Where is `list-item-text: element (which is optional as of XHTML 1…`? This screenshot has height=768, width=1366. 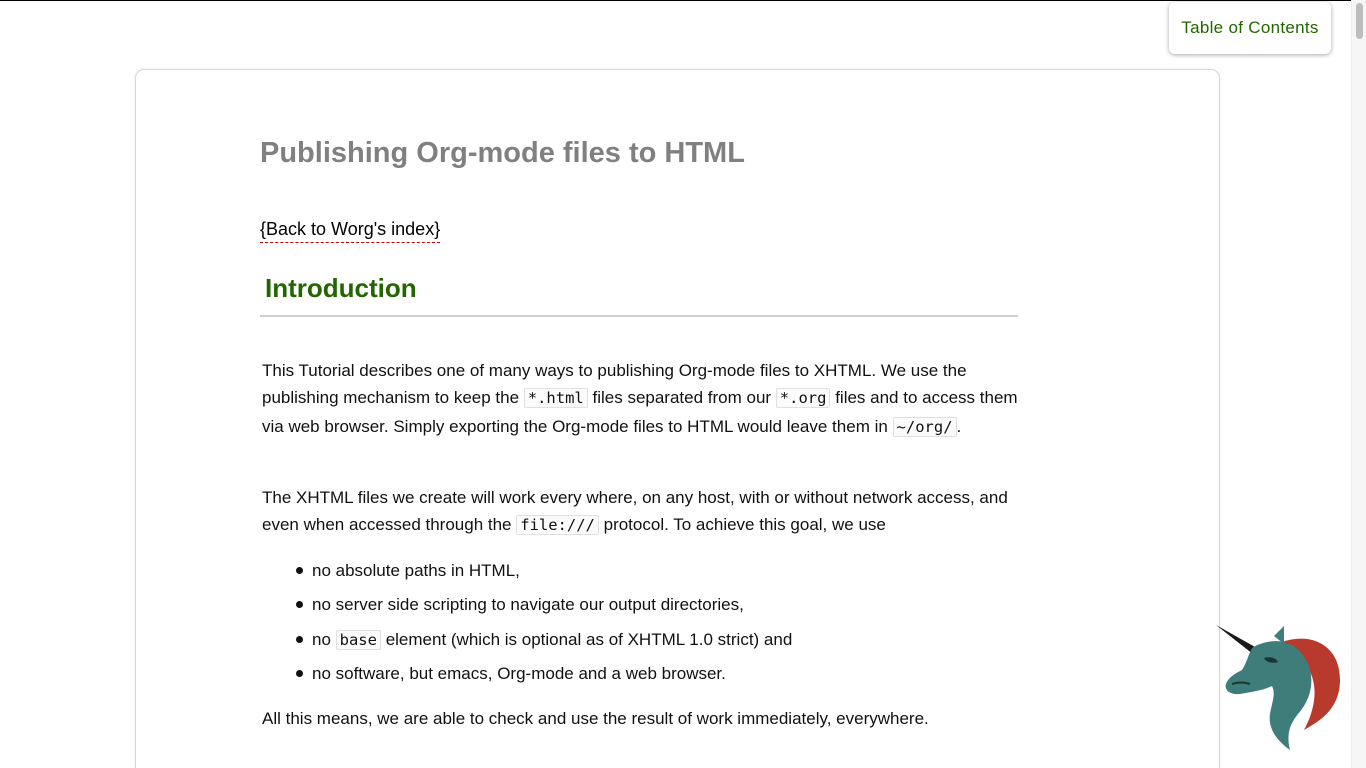
list-item-text: element (which is optional as of XHTML 1… is located at coordinates (586, 639).